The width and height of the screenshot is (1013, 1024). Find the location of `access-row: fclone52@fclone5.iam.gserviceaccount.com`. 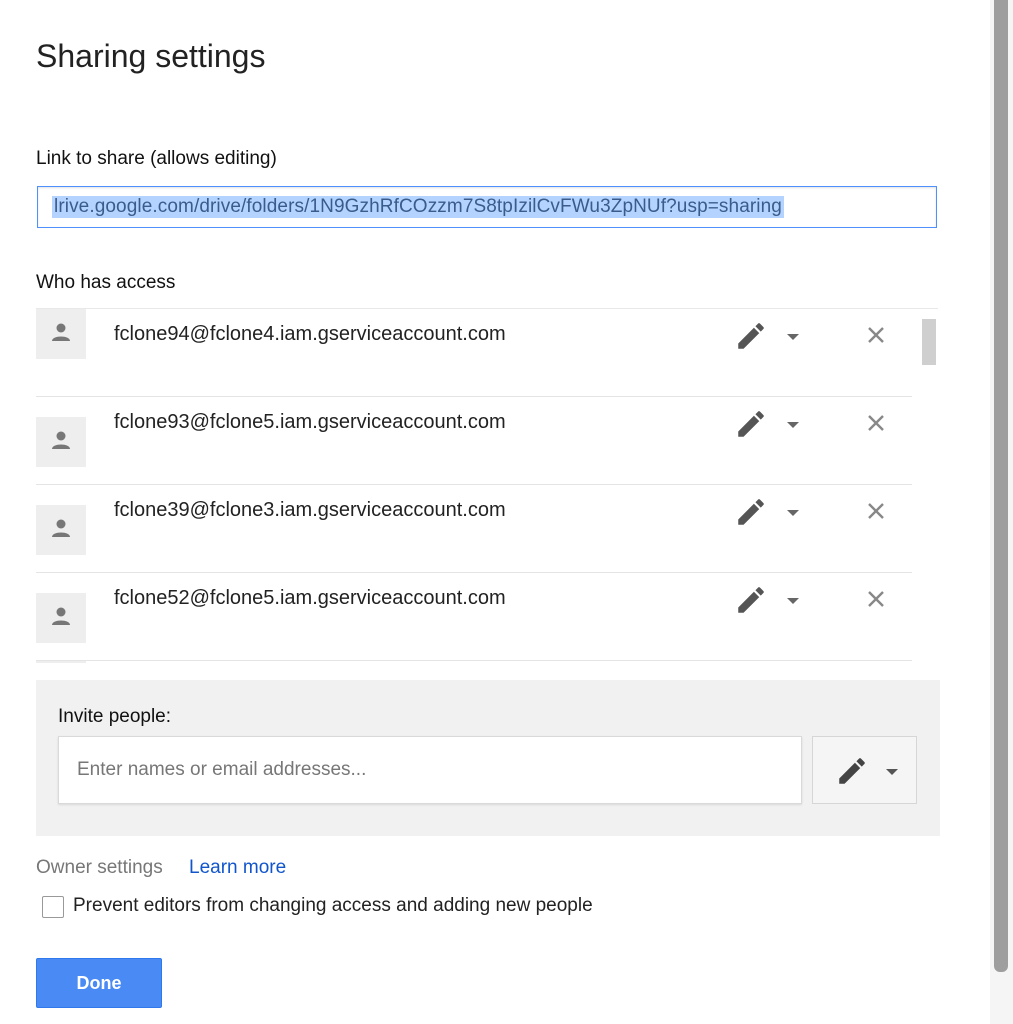

access-row: fclone52@fclone5.iam.gserviceaccount.com is located at coordinates (474, 617).